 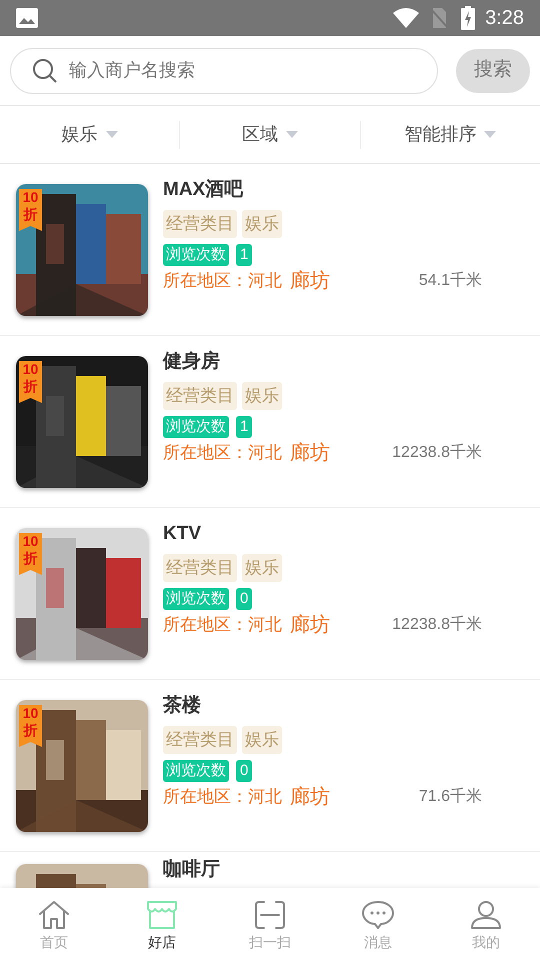 I want to click on search-field: 输入商户名搜索, so click(x=224, y=71).